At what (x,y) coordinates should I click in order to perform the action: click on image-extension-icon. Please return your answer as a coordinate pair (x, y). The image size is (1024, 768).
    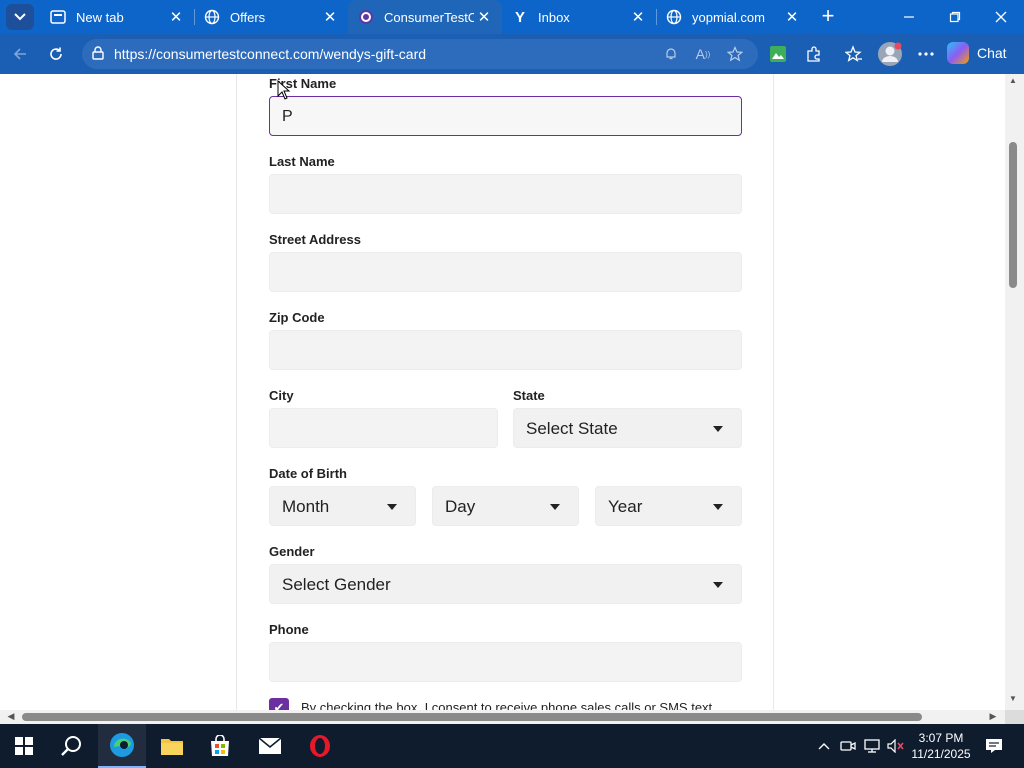
    Looking at the image, I should click on (778, 54).